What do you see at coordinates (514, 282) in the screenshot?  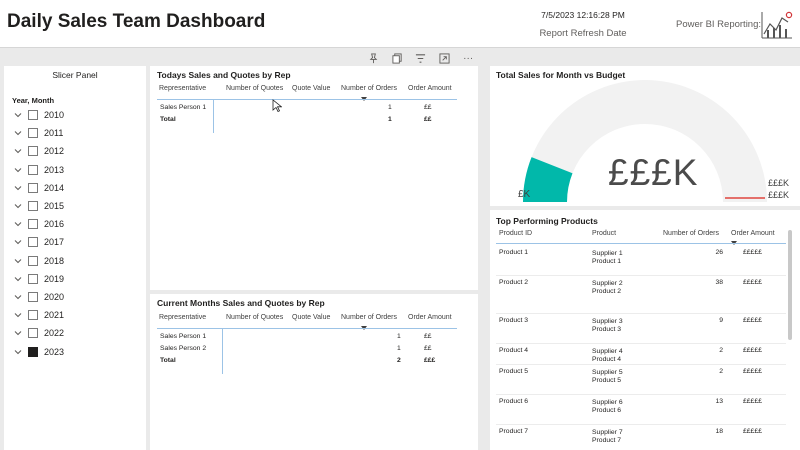 I see `product-id: Product 2` at bounding box center [514, 282].